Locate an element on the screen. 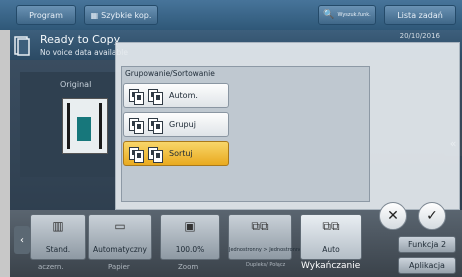 The height and width of the screenshot is (277, 462). tool-finishing: ⧉⧉ Auto is located at coordinates (331, 237).